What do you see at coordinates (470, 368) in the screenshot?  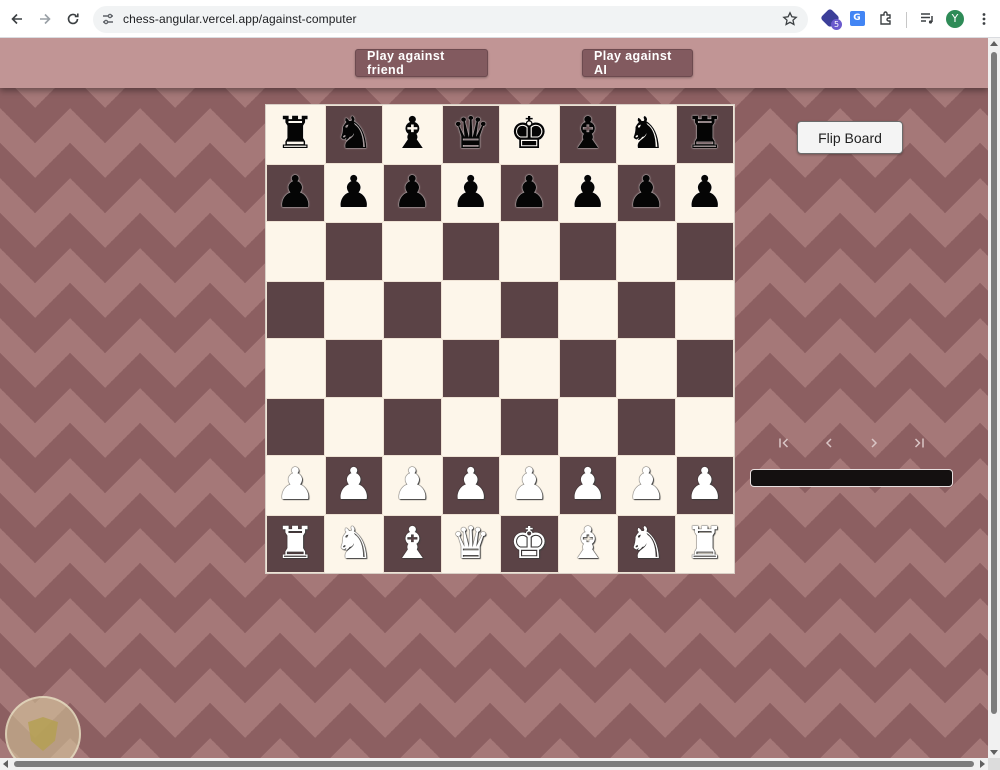 I see `square-d4` at bounding box center [470, 368].